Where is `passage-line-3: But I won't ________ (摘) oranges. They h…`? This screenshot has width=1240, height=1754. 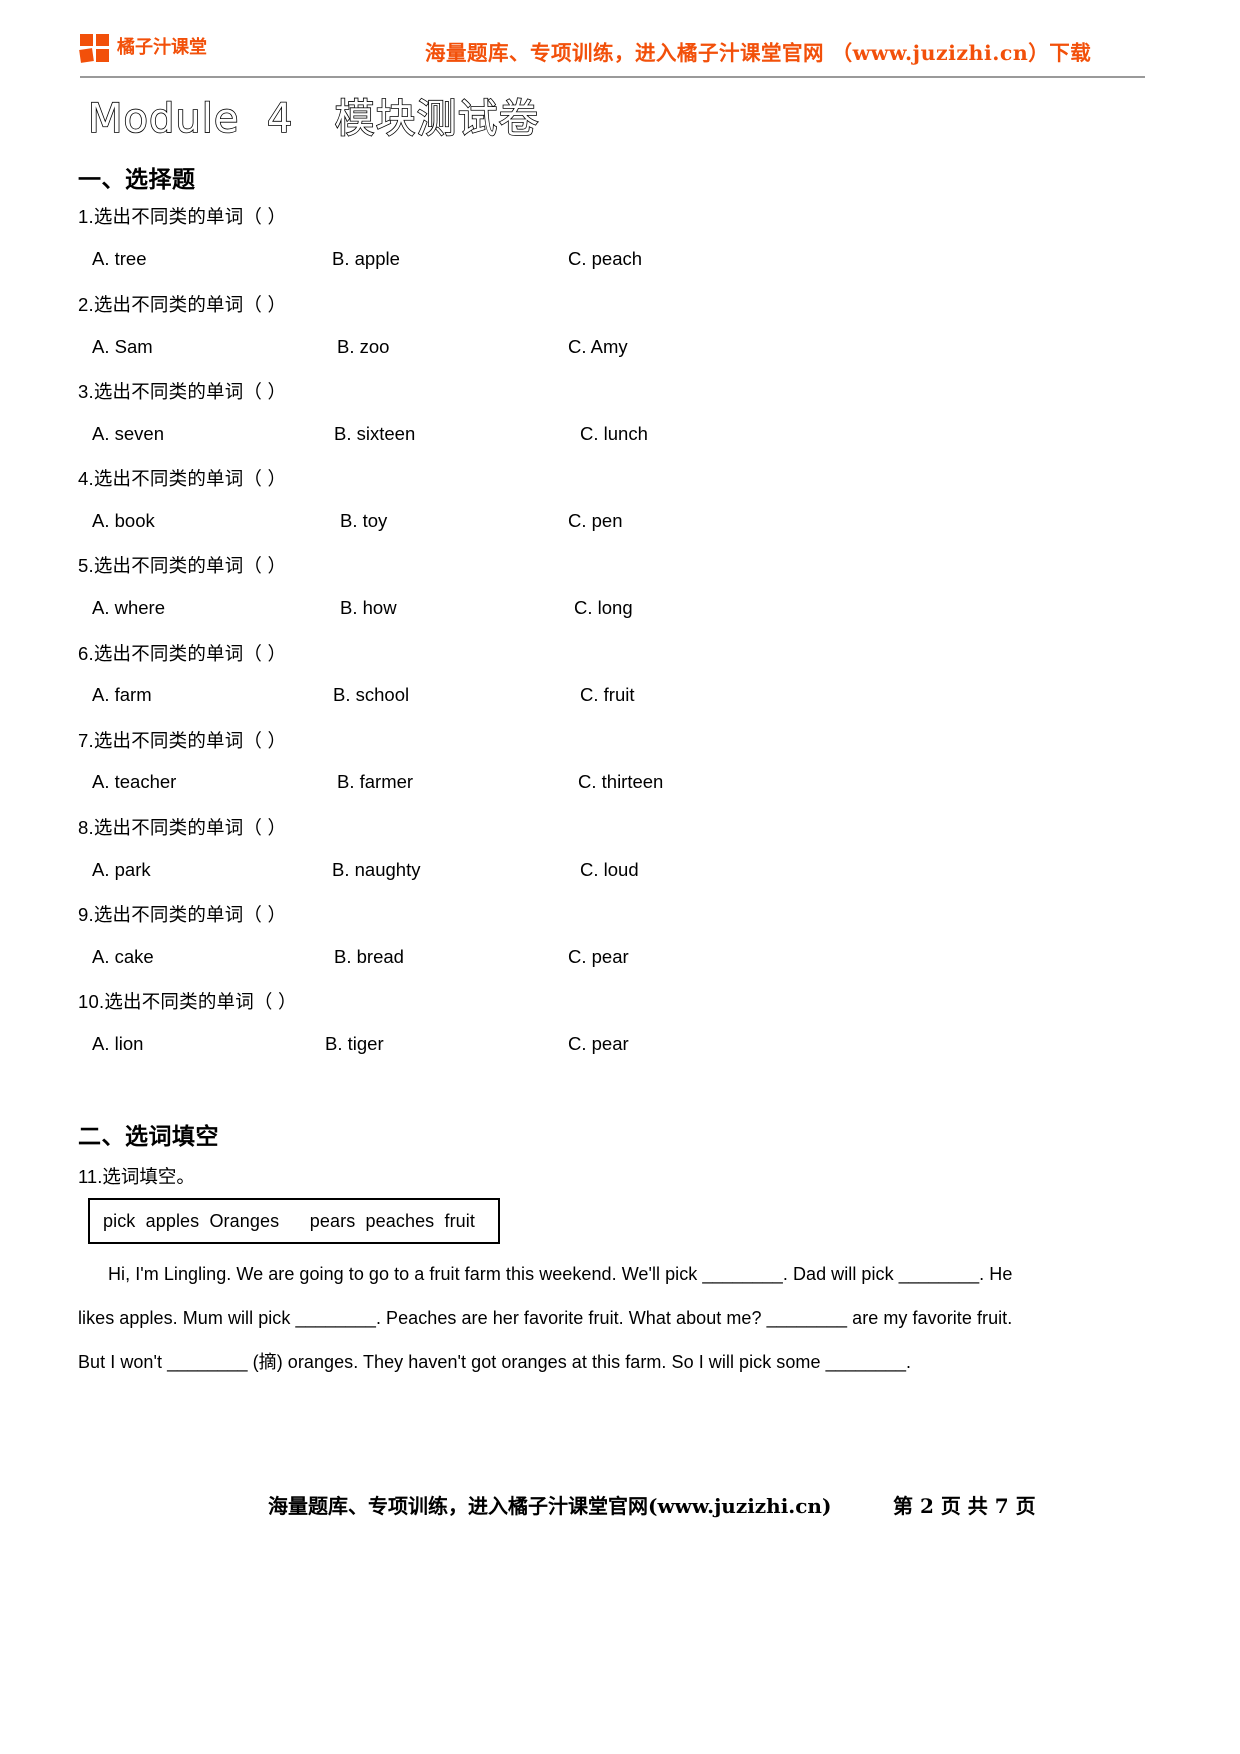
passage-line-3: But I won't ________ (摘) oranges. They h… is located at coordinates (495, 1362).